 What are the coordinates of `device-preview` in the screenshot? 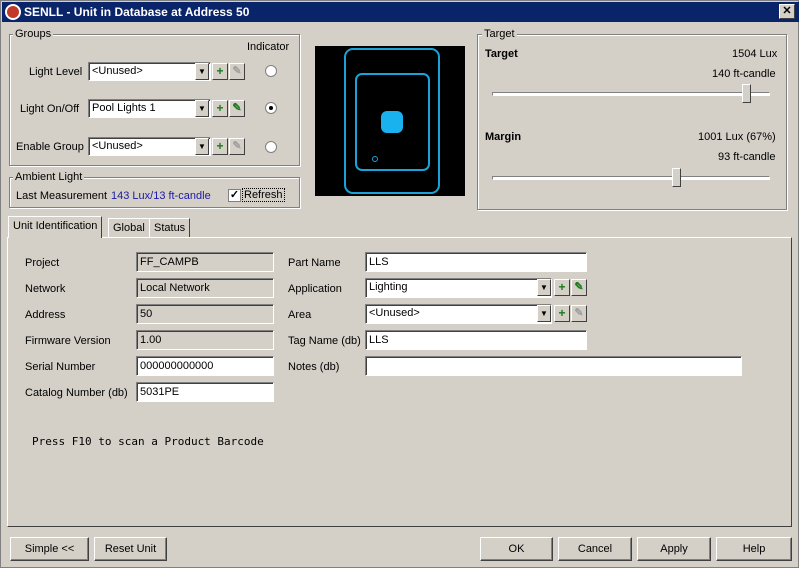 It's located at (390, 121).